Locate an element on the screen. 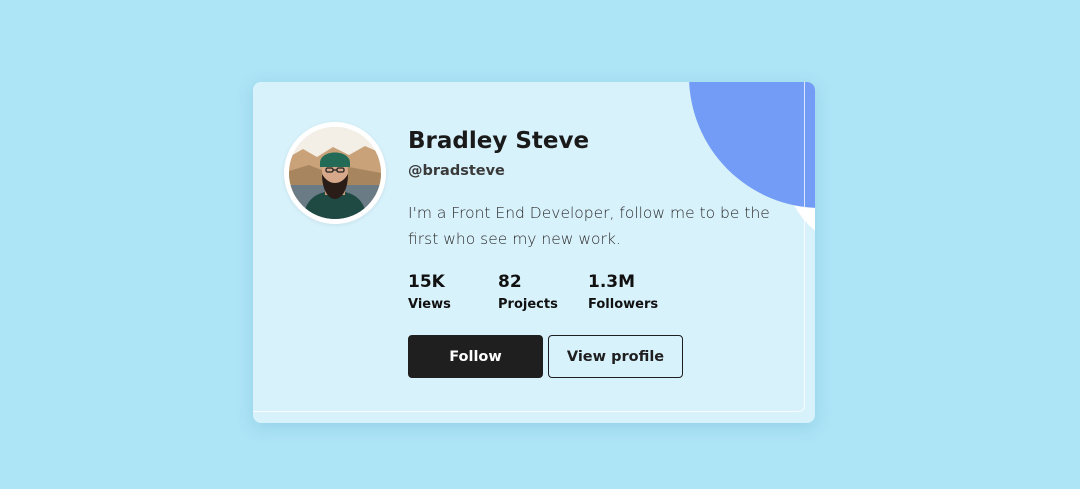 Image resolution: width=1080 pixels, height=489 pixels. stat-value: 82 is located at coordinates (510, 282).